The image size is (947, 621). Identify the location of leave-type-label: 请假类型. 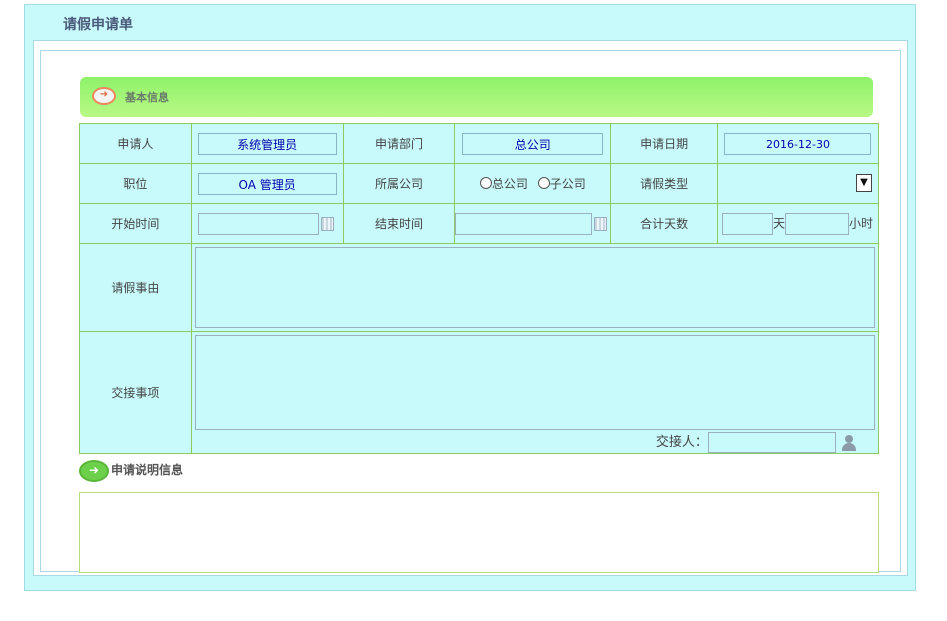
(664, 183).